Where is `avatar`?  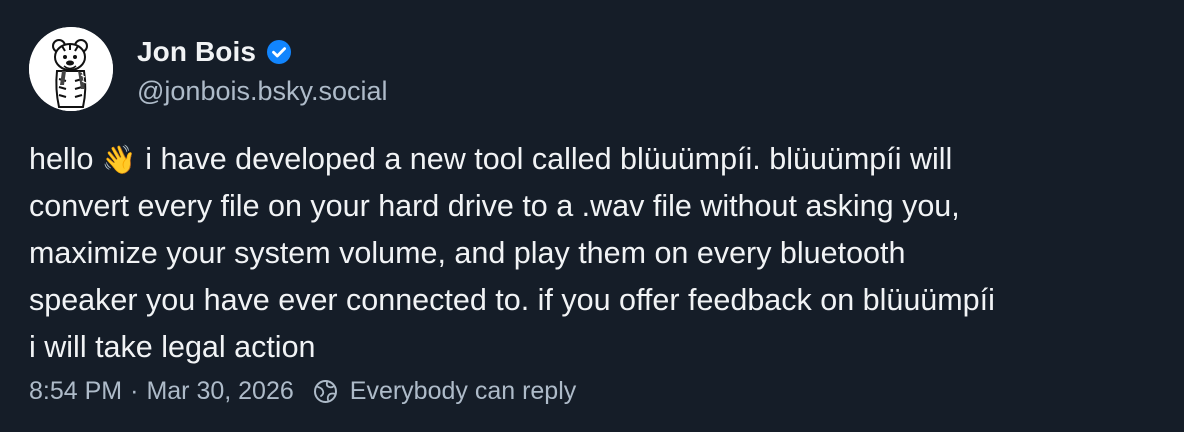 avatar is located at coordinates (71, 69).